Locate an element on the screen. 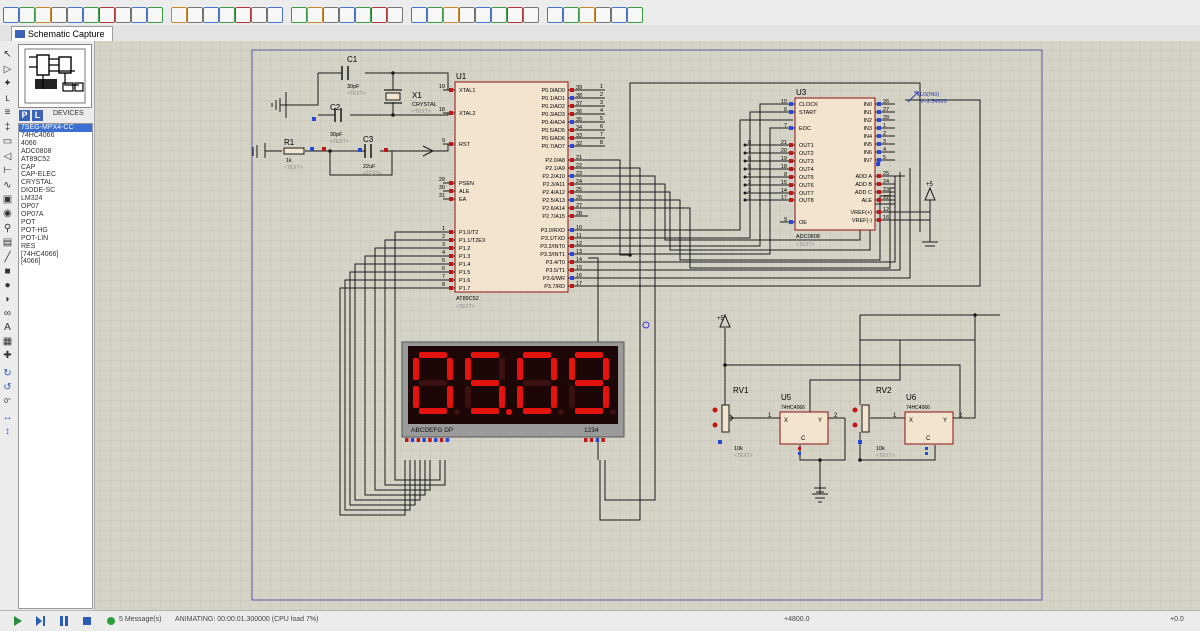 The width and height of the screenshot is (1200, 631). device-list-item: [74HC4066] is located at coordinates (55, 255).